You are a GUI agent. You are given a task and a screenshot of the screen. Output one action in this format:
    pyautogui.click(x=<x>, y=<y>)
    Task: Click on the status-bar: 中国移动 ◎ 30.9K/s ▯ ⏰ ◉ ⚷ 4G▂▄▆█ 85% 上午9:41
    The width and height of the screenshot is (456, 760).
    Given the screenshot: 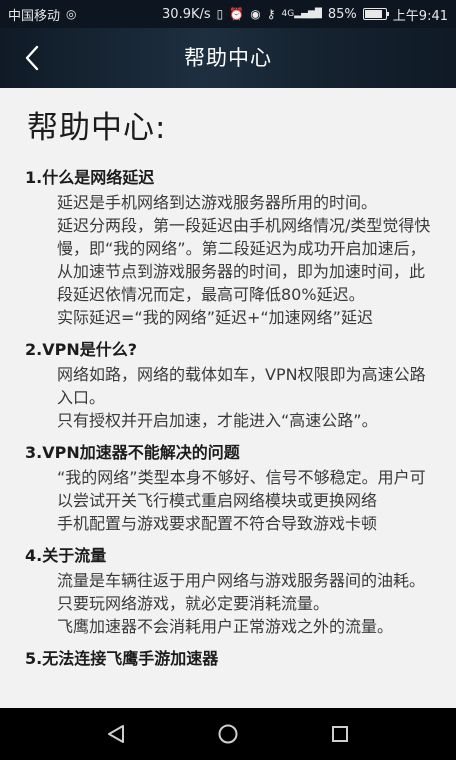 What is the action you would take?
    pyautogui.click(x=228, y=14)
    